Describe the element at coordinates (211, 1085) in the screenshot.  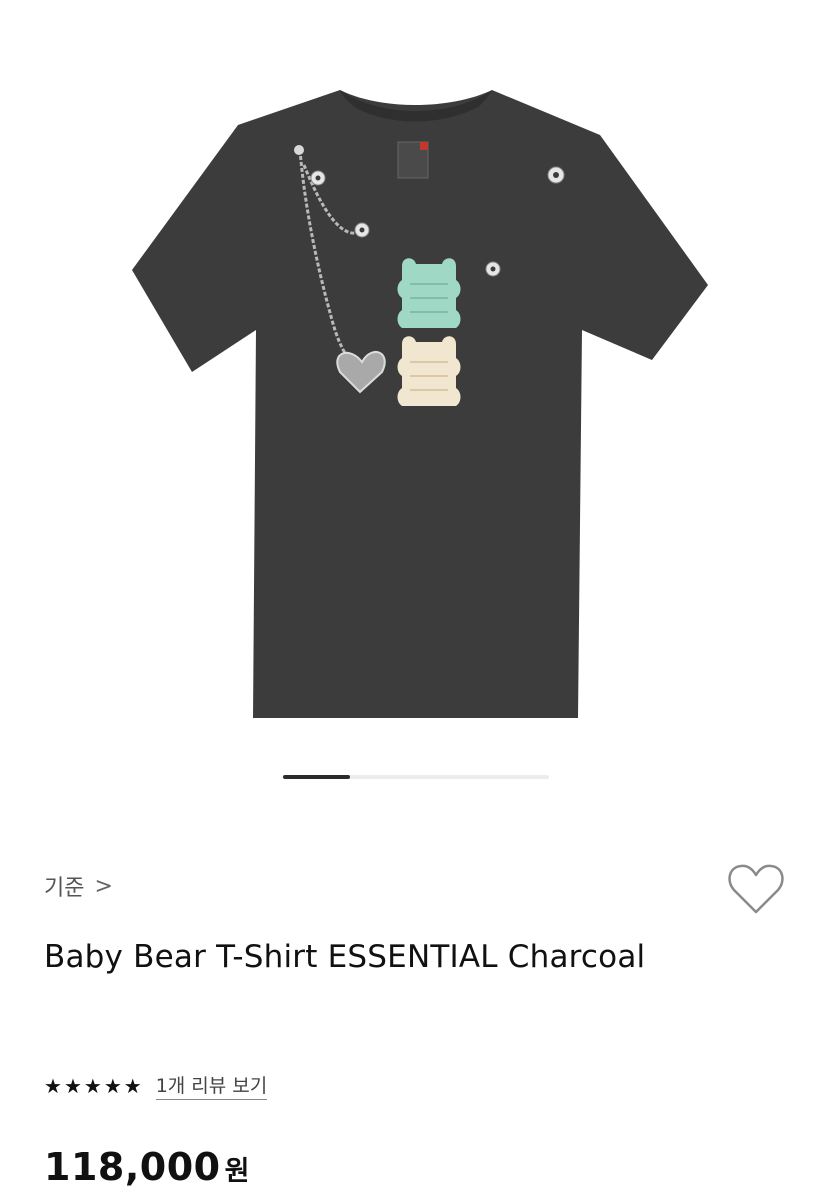
I see `review-link: 1개 리뷰 보기` at that location.